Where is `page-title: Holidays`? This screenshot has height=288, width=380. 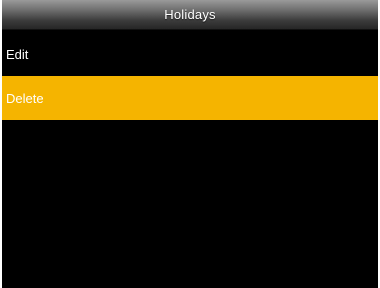
page-title: Holidays is located at coordinates (190, 14).